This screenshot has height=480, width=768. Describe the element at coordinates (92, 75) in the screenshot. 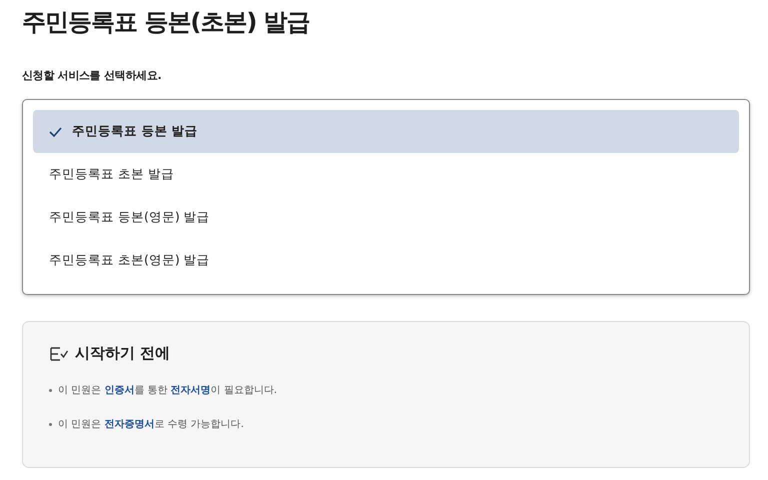

I see `instruction-text: 신청할 서비스를 선택하세요.` at that location.